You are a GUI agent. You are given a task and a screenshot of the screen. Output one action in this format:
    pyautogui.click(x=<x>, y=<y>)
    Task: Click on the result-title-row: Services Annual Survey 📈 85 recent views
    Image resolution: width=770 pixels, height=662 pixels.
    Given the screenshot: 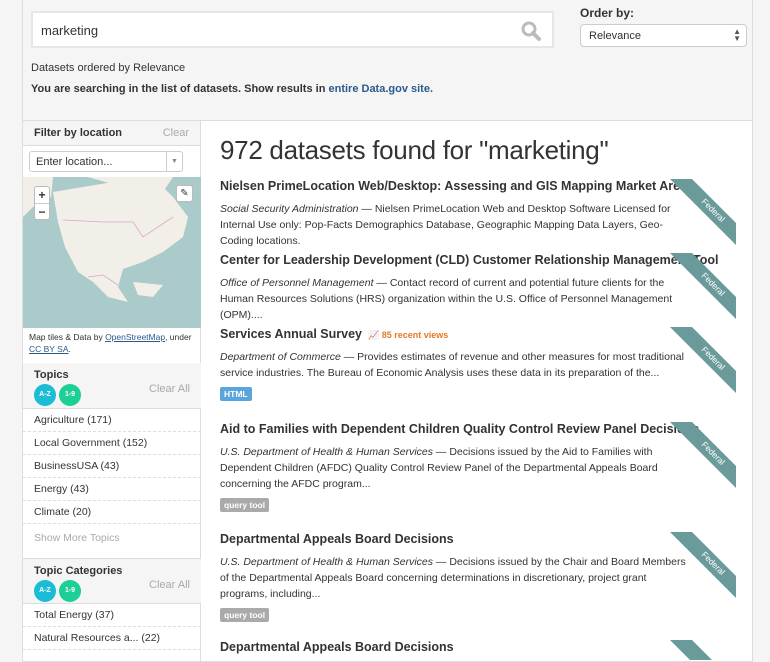 What is the action you would take?
    pyautogui.click(x=480, y=334)
    